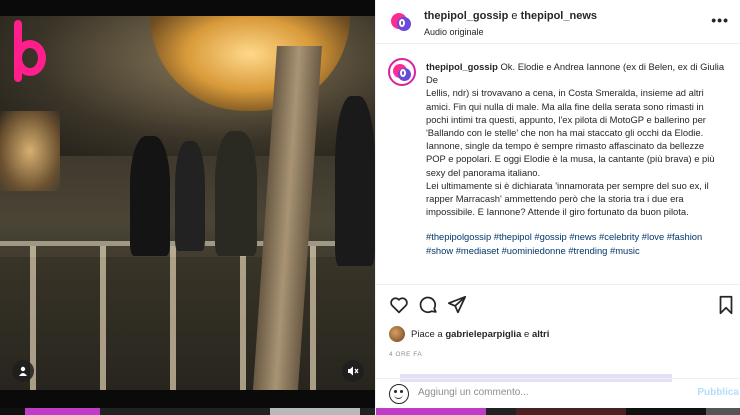  Describe the element at coordinates (559, 16) in the screenshot. I see `coauthor-link: thepipol_news` at that location.